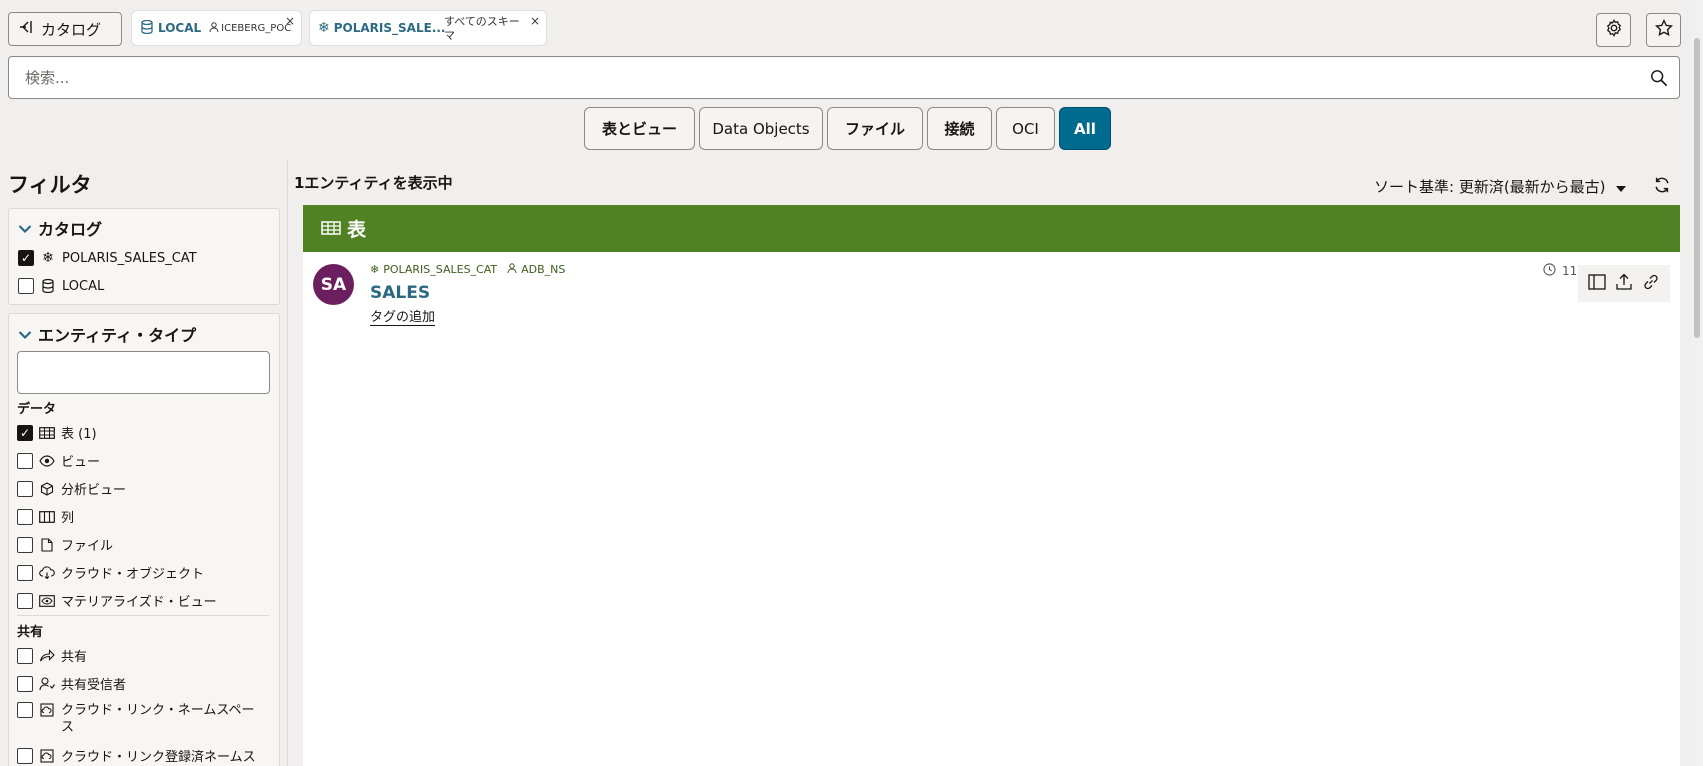 The width and height of the screenshot is (1703, 766). Describe the element at coordinates (875, 128) in the screenshot. I see `segment-files: ファイル` at that location.